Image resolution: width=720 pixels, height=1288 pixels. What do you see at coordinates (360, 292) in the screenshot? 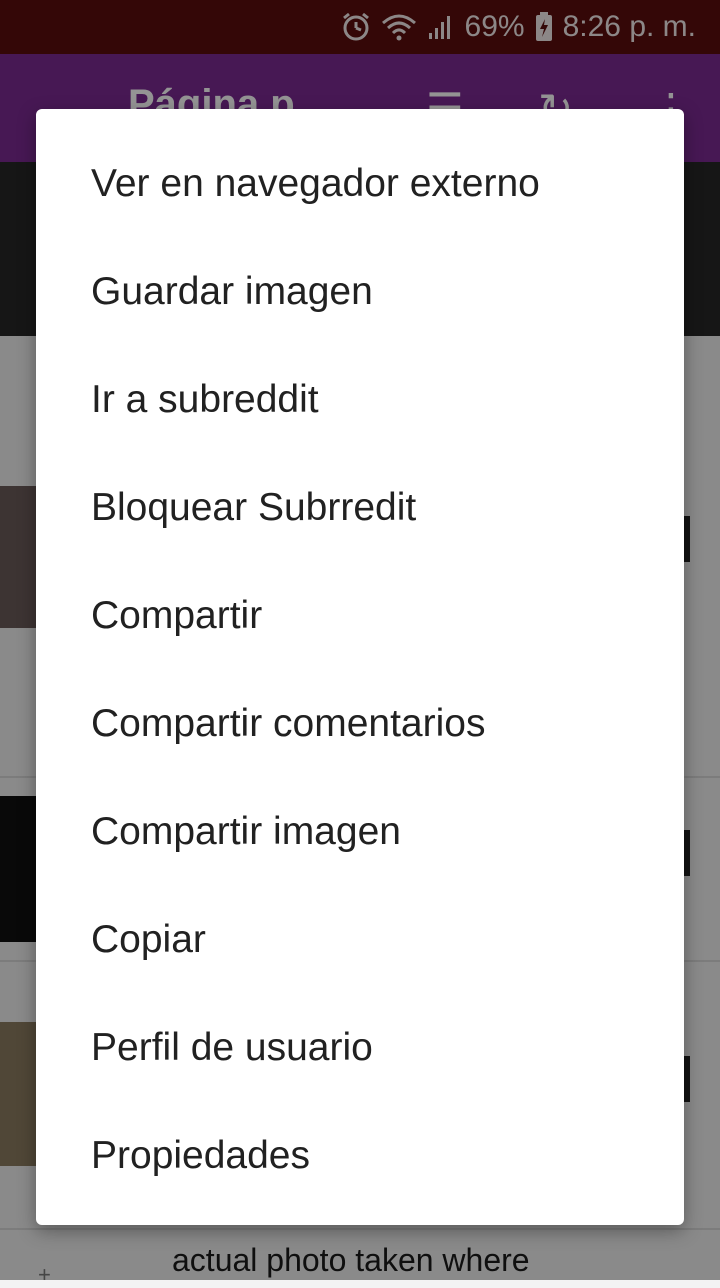
I see `menu-item-save-image: Guardar imagen` at bounding box center [360, 292].